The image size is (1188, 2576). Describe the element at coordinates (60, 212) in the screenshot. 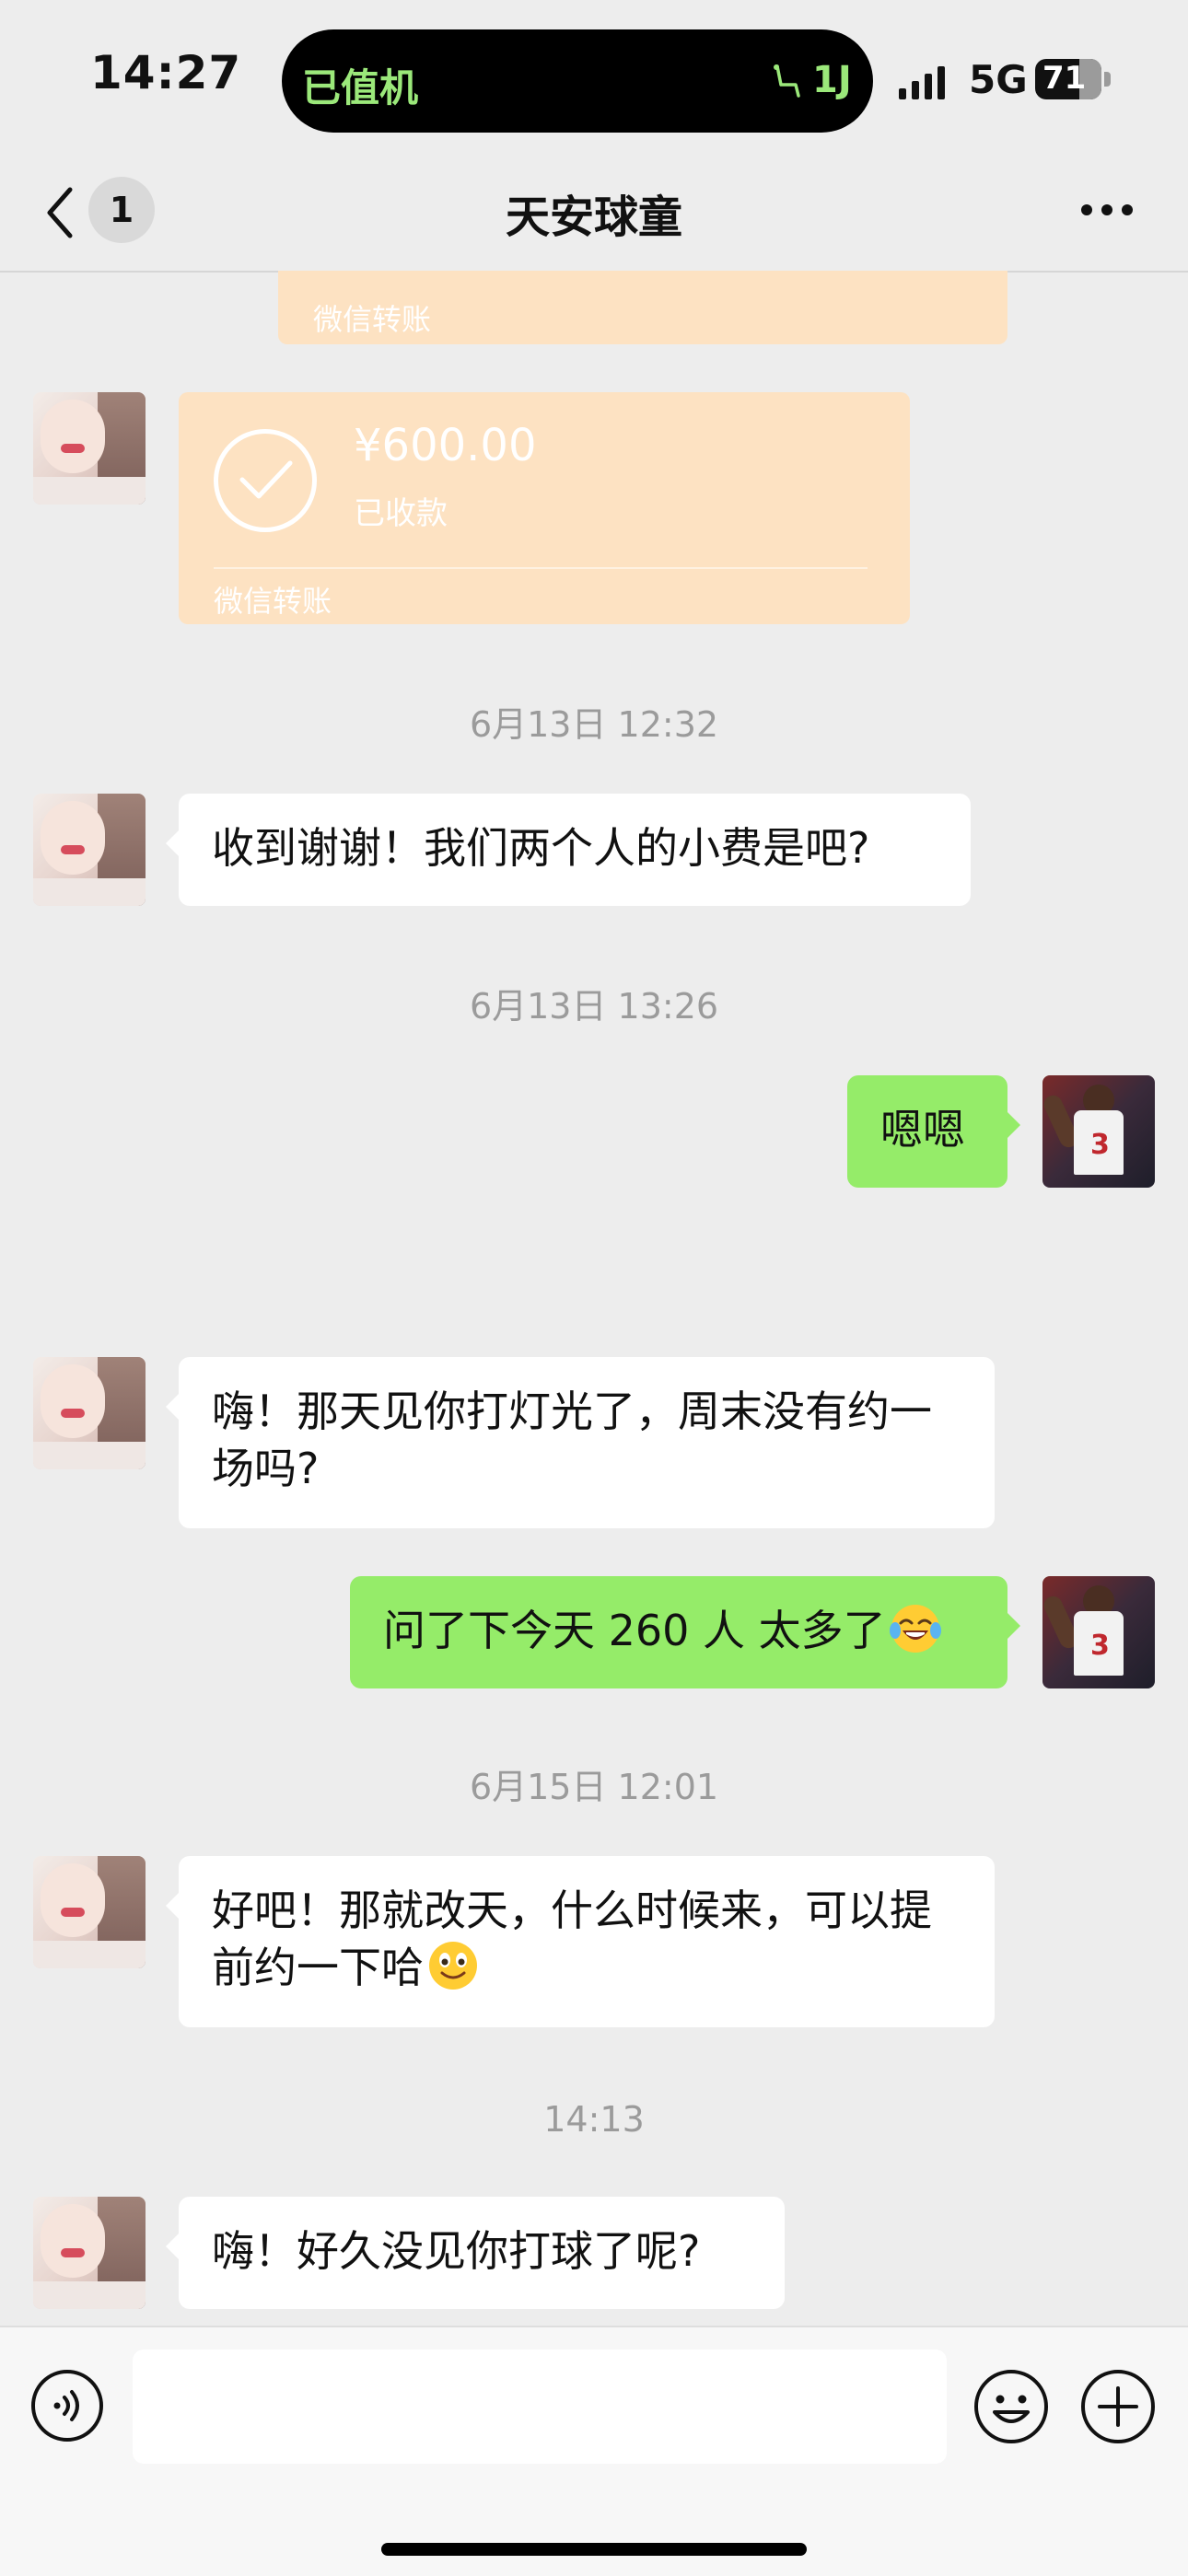

I see `chevron-left-icon` at that location.